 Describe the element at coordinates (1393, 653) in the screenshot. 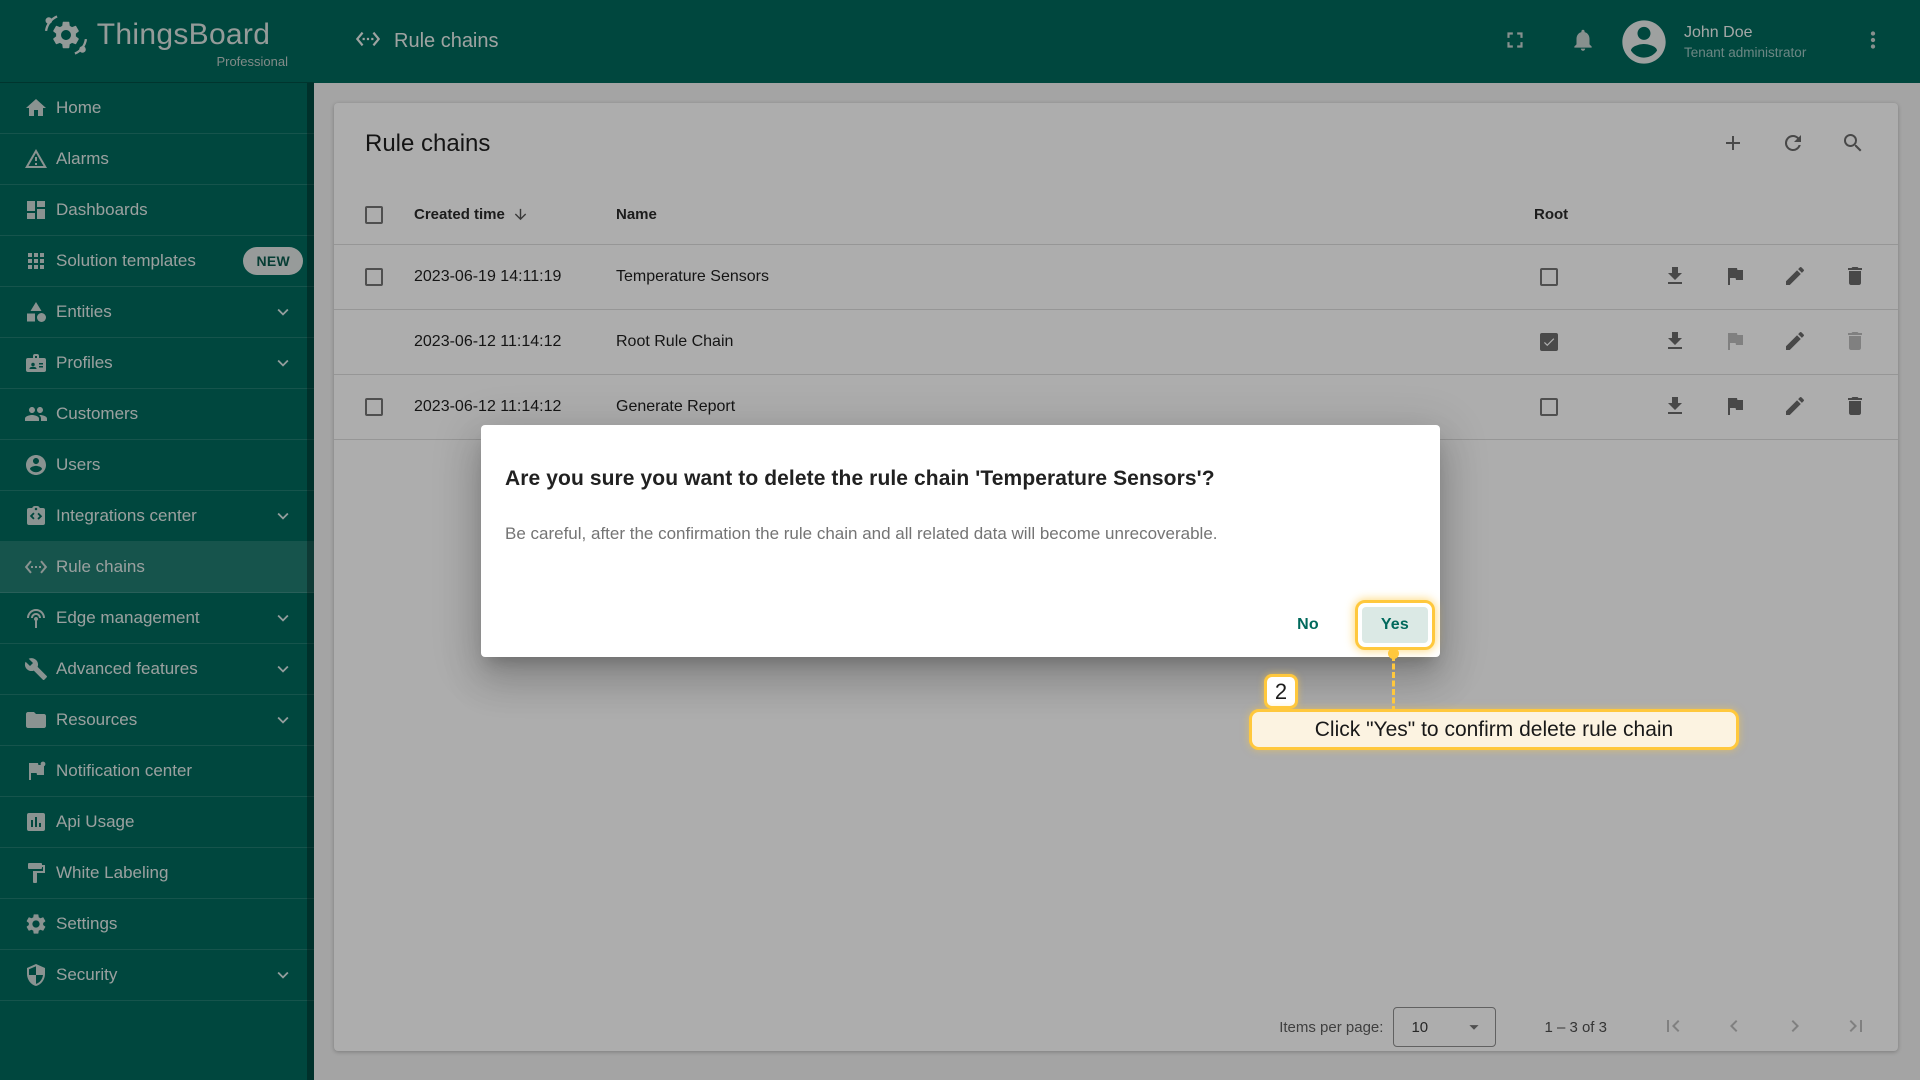

I see `annotation-connector-dot` at that location.